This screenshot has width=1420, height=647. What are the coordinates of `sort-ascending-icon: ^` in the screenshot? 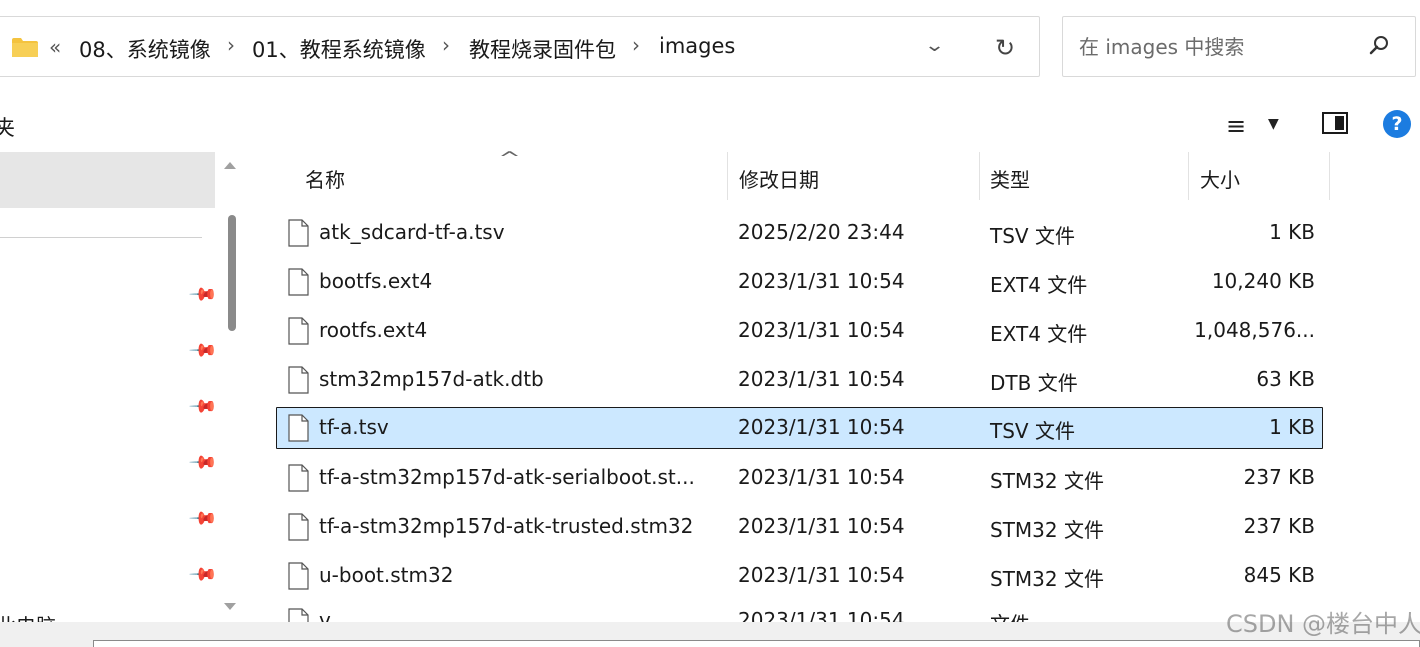 It's located at (509, 158).